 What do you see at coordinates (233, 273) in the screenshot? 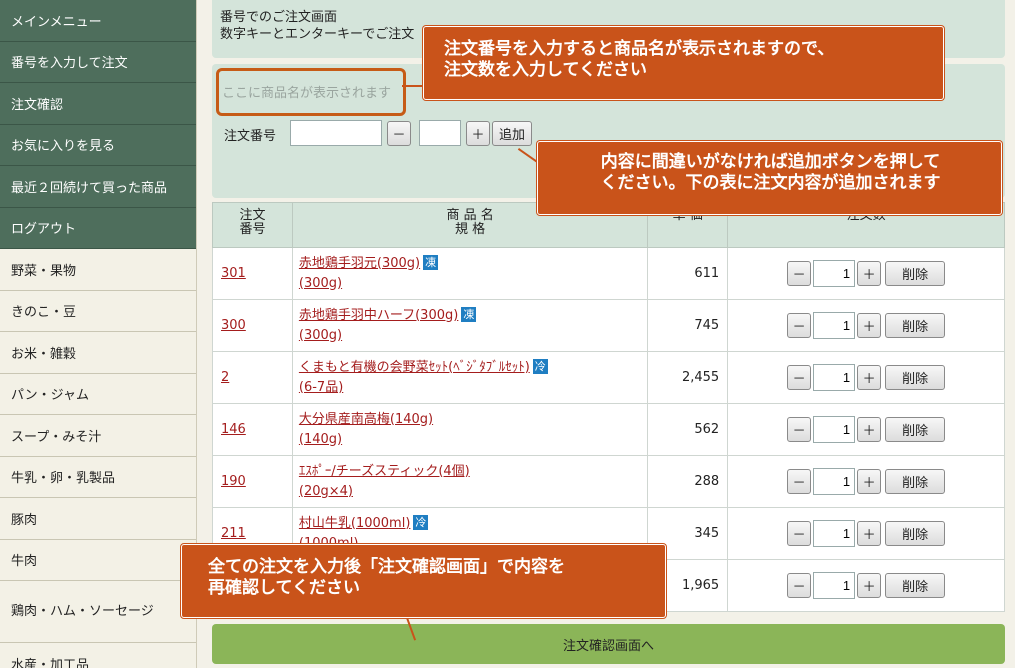
I see `order-number-link: 301` at bounding box center [233, 273].